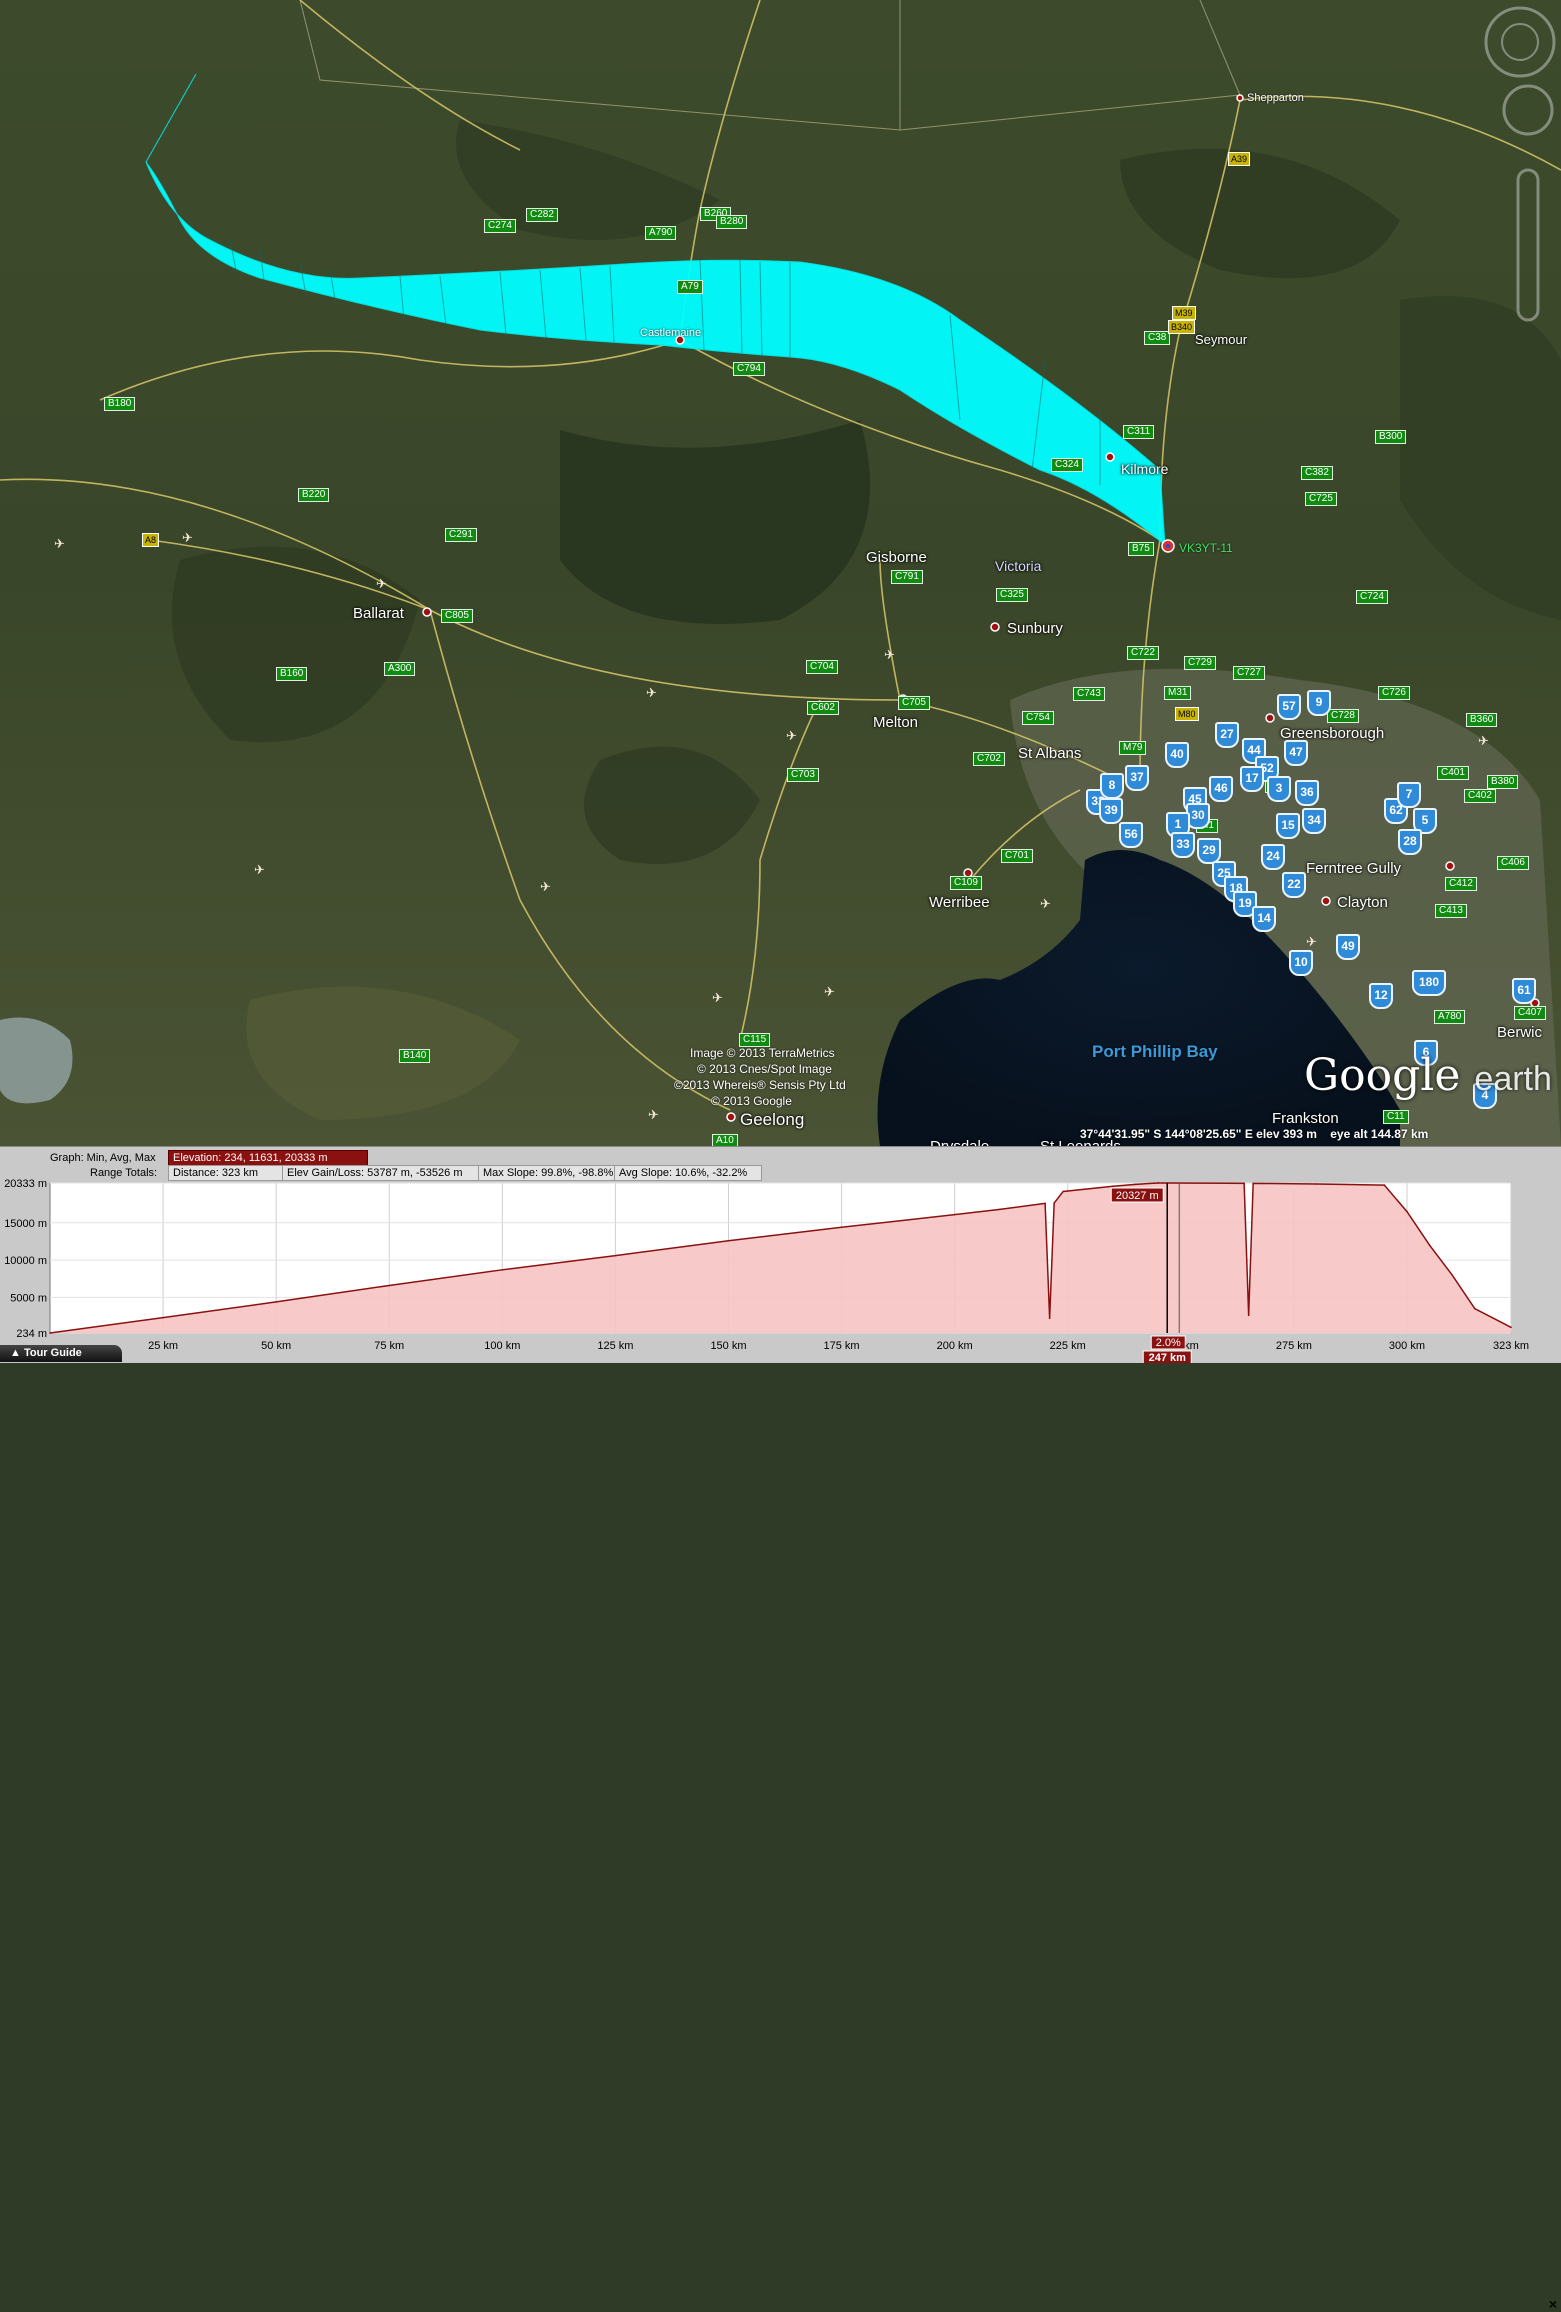  Describe the element at coordinates (1348, 947) in the screenshot. I see `poi-marker: 49` at that location.